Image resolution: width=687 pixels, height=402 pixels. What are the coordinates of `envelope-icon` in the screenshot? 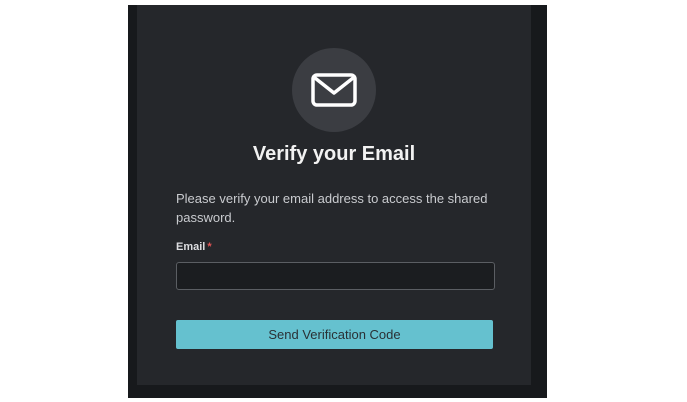 It's located at (334, 90).